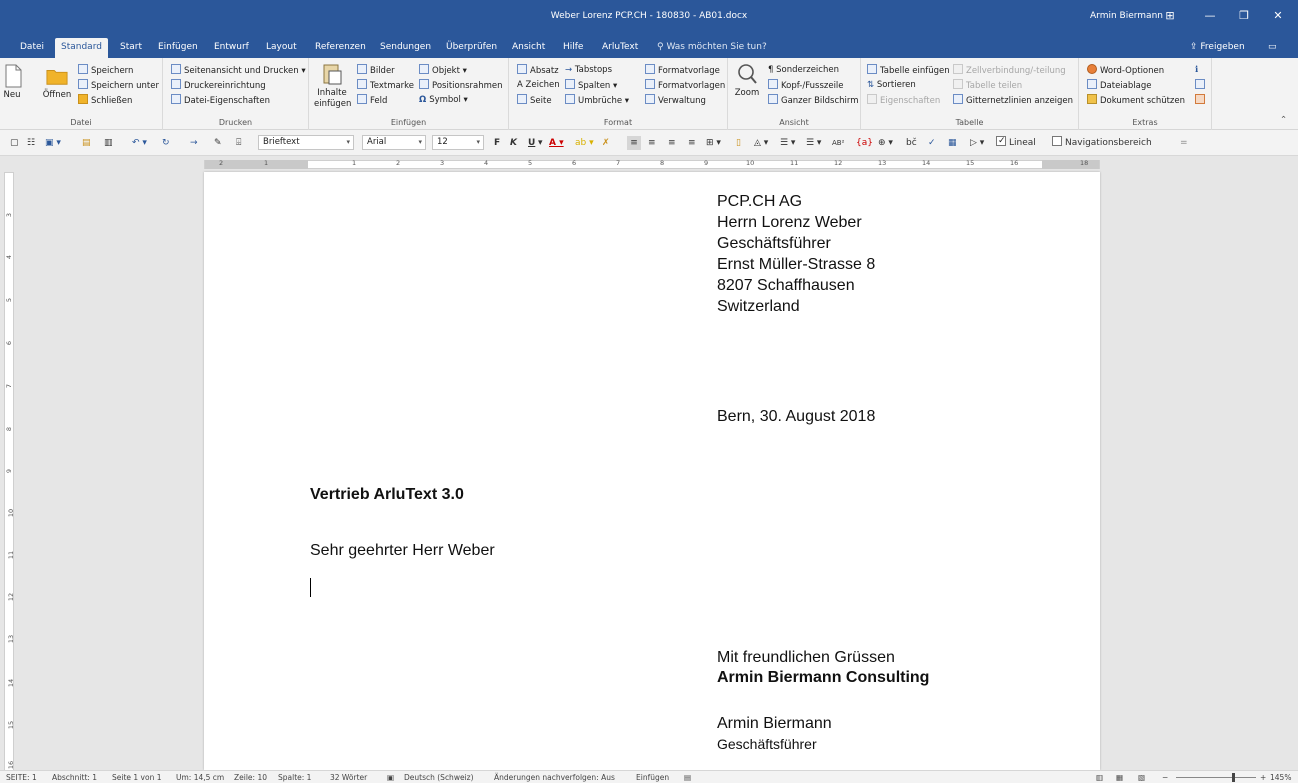 The image size is (1298, 783). I want to click on full-screen-button: Ganzer Bildschirm, so click(813, 100).